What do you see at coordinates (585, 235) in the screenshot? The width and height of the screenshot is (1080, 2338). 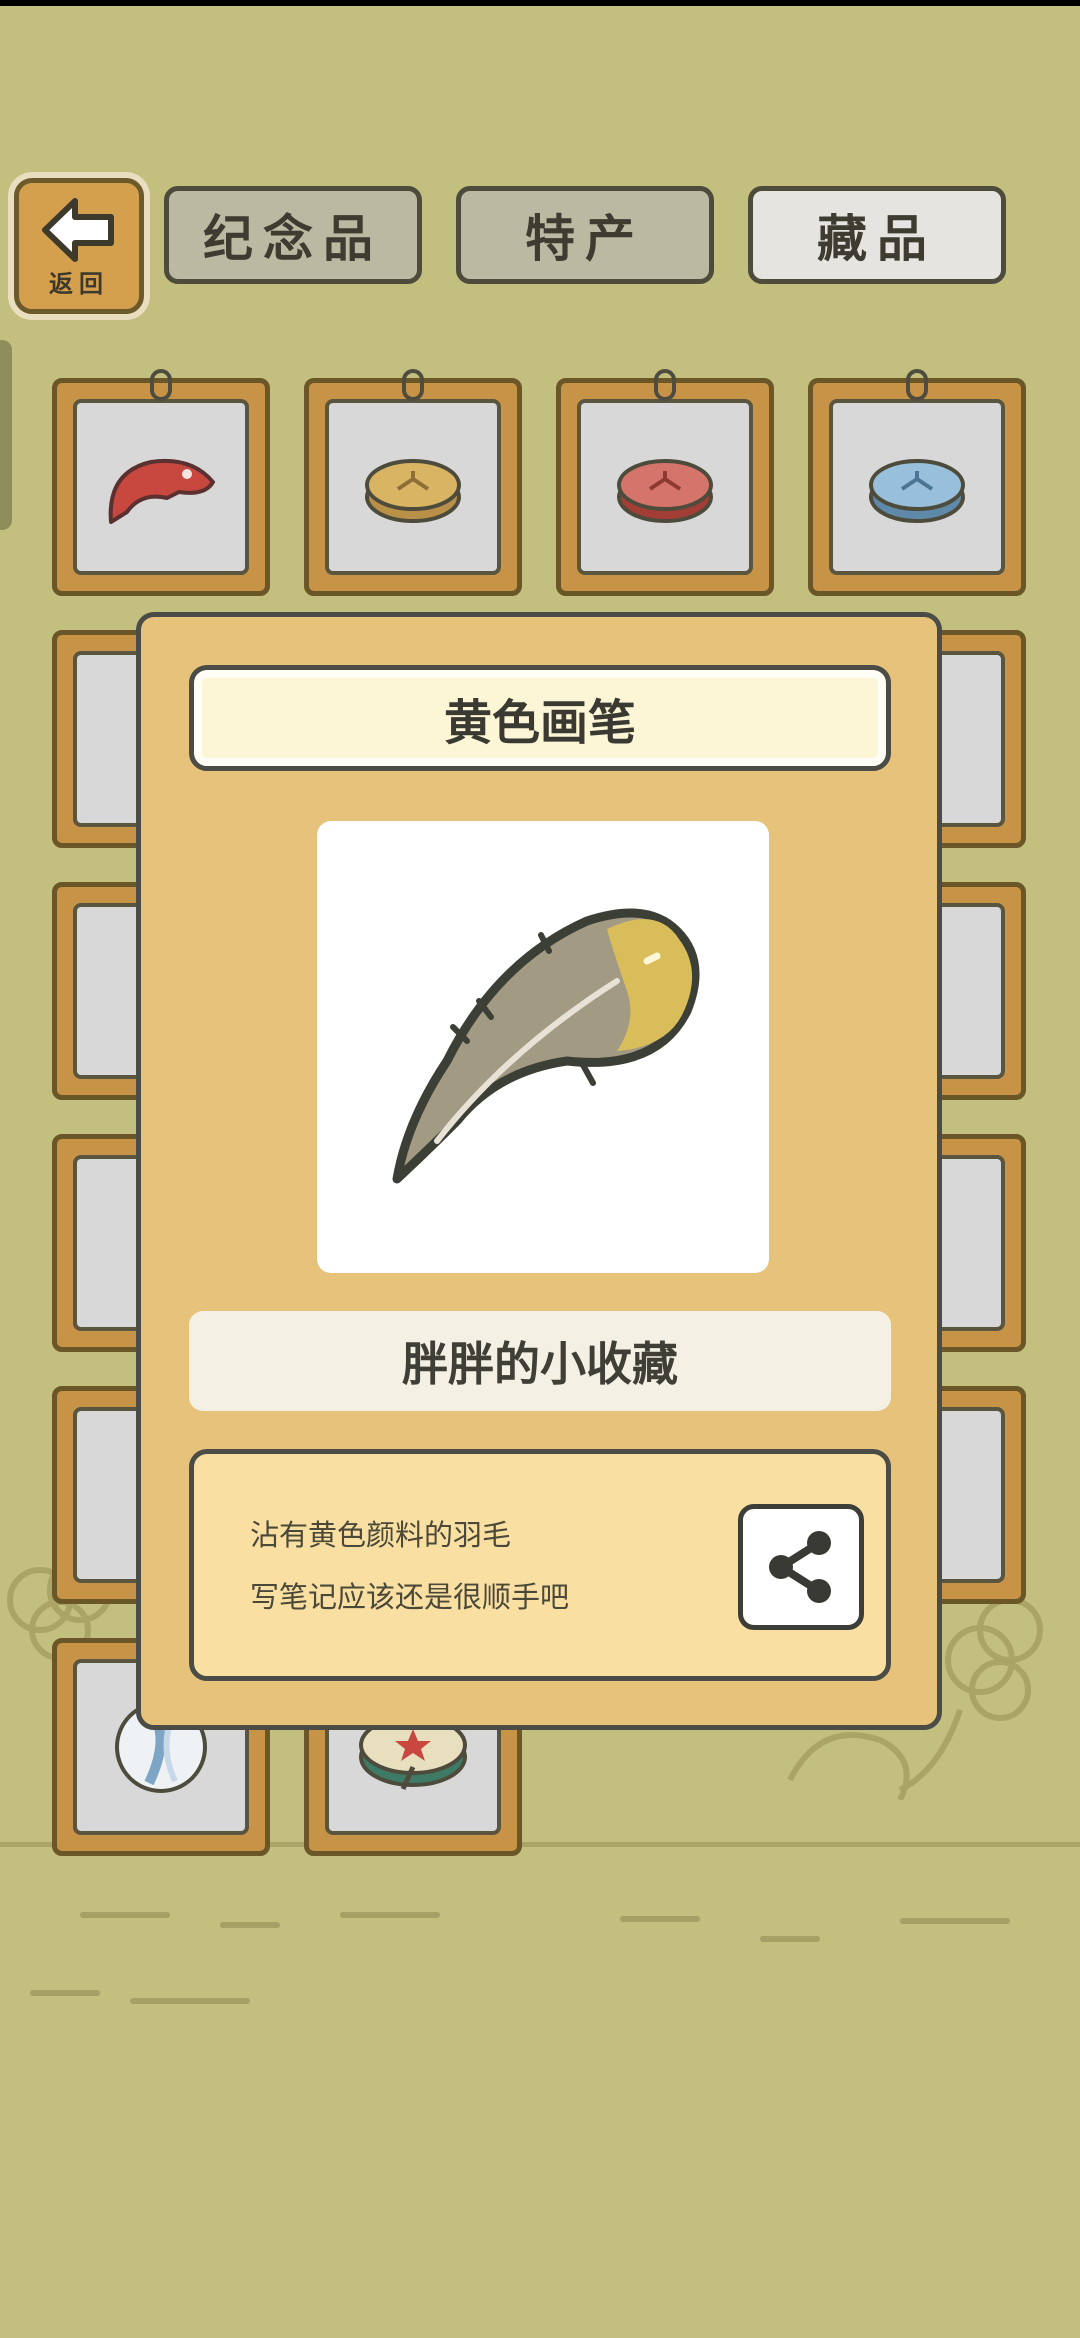 I see `tab-specialties: 特产` at bounding box center [585, 235].